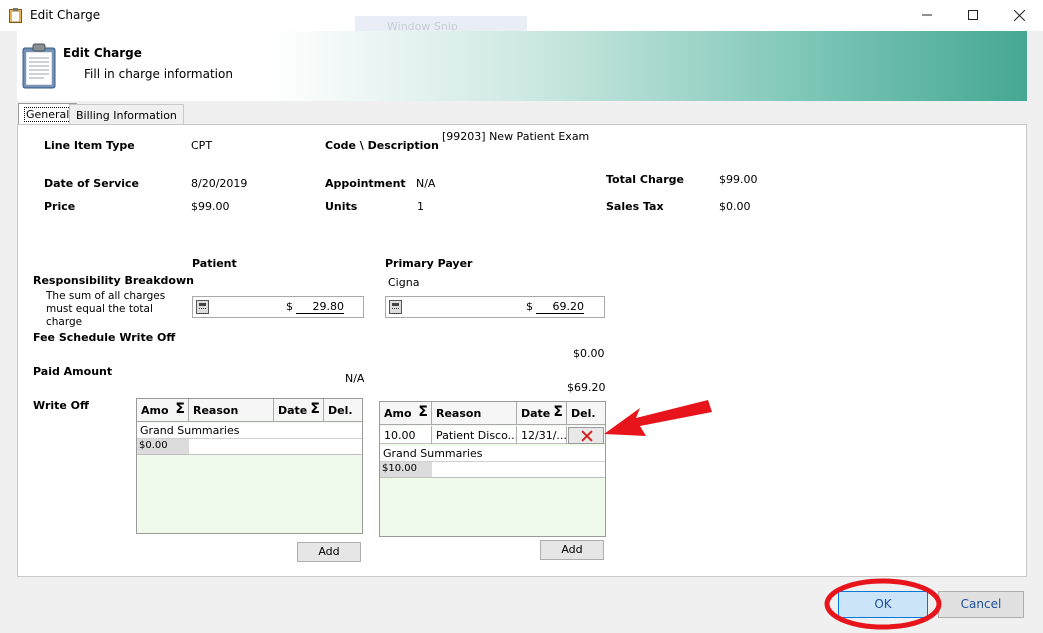 This screenshot has height=633, width=1043. I want to click on annotation-arrow-icon, so click(658, 418).